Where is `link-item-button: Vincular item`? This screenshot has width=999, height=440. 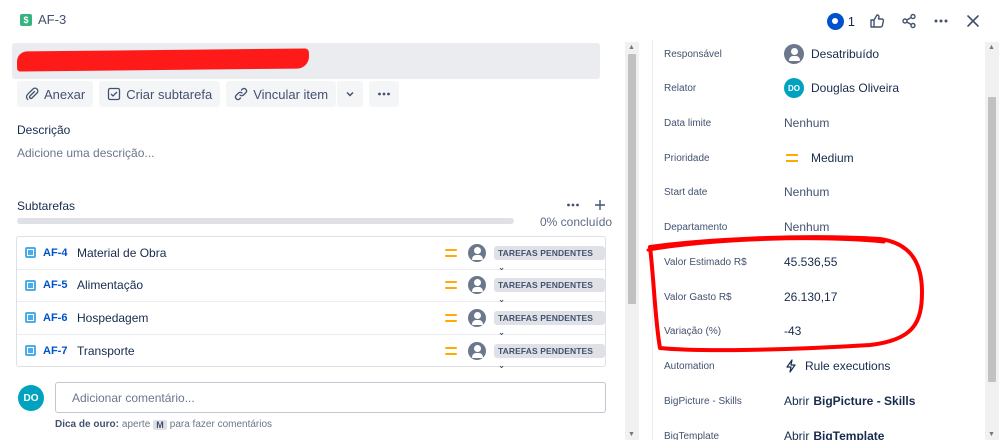
link-item-button: Vincular item is located at coordinates (281, 94).